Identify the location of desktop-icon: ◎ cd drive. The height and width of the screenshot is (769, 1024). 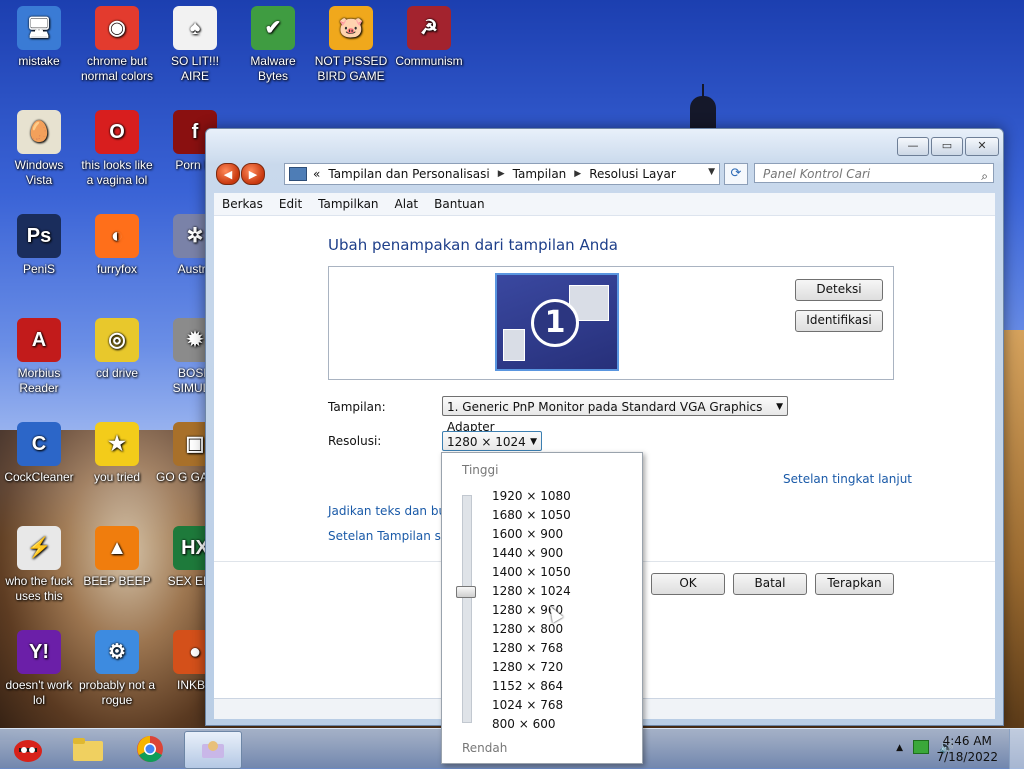
(117, 349).